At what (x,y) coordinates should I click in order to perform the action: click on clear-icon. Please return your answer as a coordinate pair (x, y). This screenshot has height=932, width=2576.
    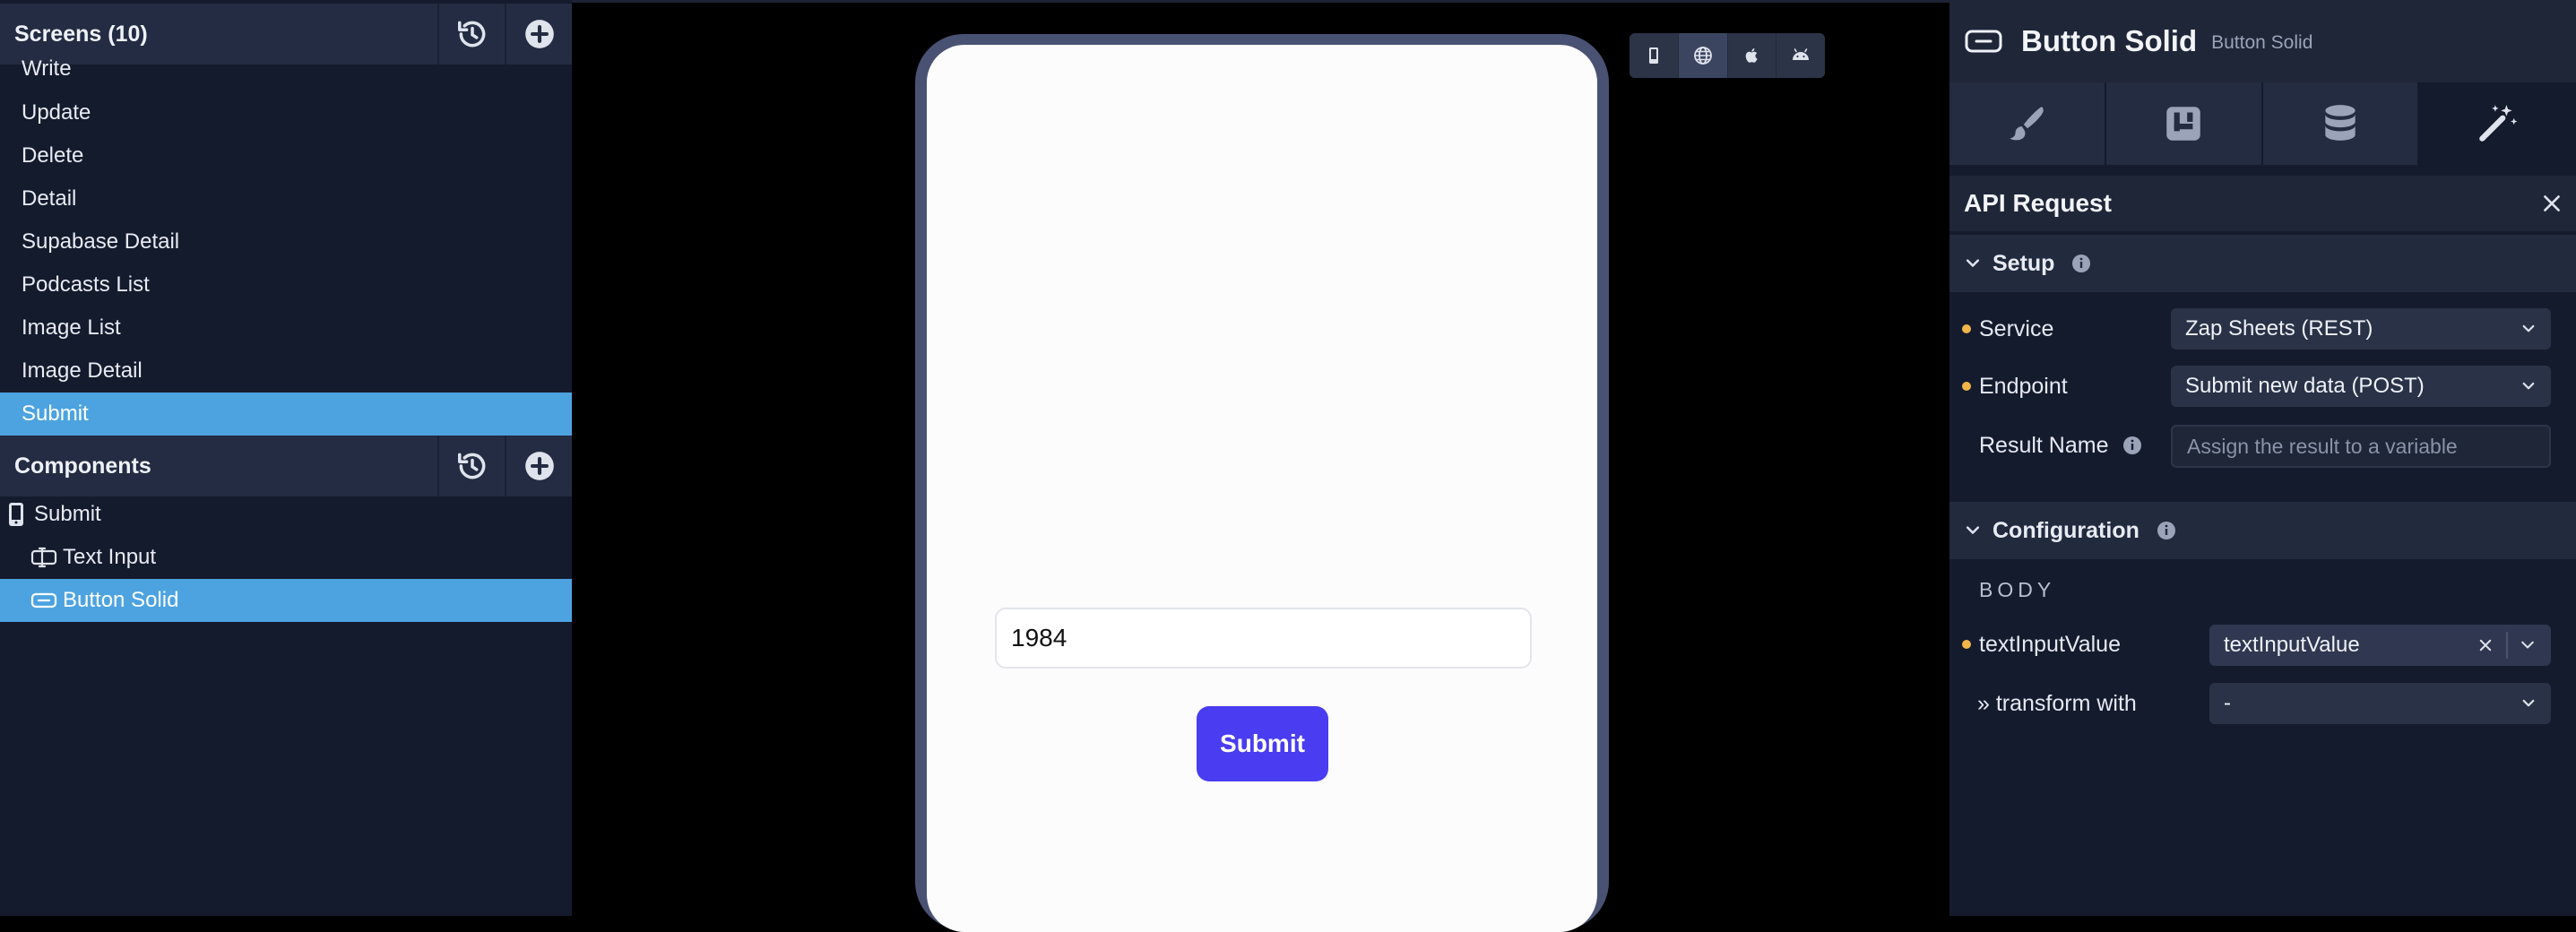
    Looking at the image, I should click on (2485, 645).